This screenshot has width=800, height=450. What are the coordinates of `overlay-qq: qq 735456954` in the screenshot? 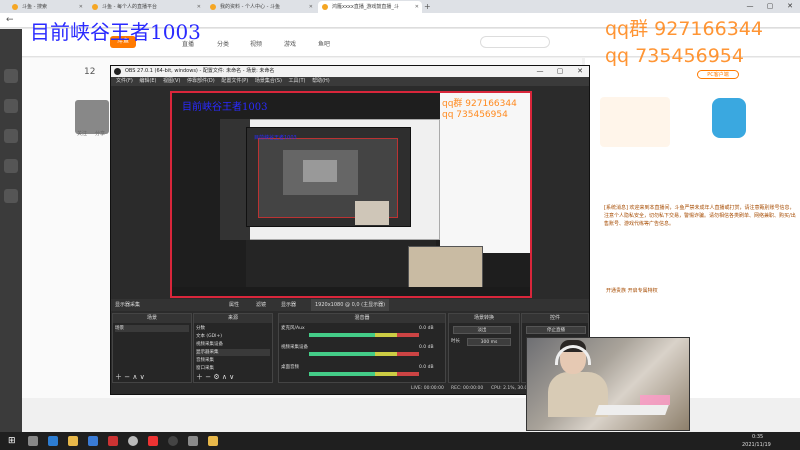 It's located at (674, 56).